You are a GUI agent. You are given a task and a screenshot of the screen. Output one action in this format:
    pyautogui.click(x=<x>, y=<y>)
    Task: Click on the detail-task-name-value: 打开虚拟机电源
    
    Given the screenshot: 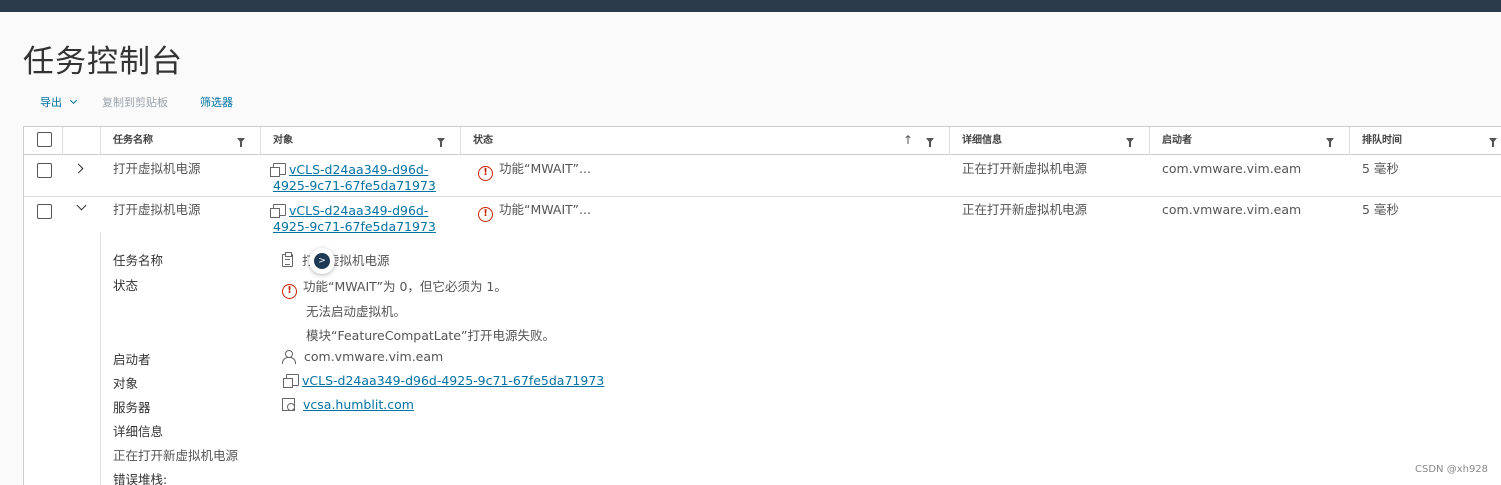 What is the action you would take?
    pyautogui.click(x=336, y=259)
    